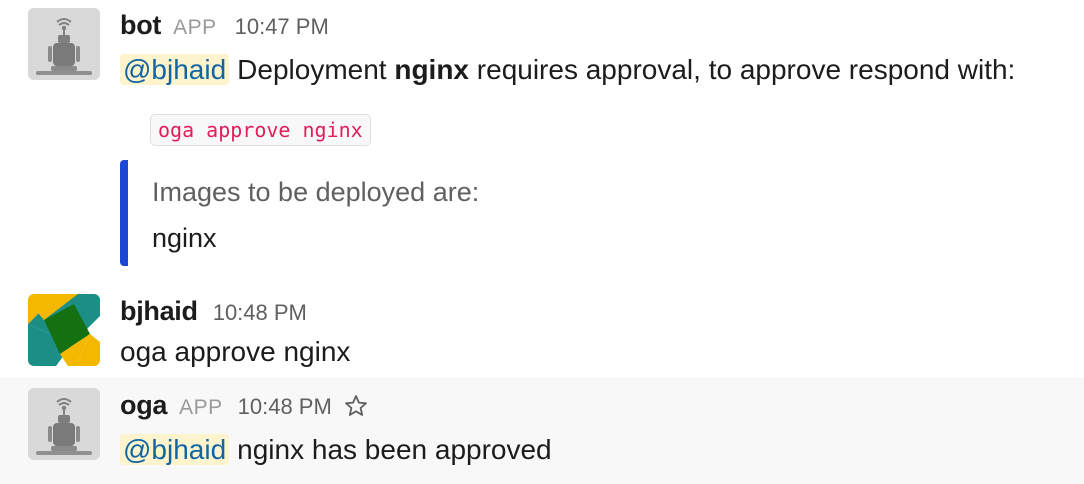 The width and height of the screenshot is (1084, 484). I want to click on message-header: bot APP 10:47 PM, so click(597, 28).